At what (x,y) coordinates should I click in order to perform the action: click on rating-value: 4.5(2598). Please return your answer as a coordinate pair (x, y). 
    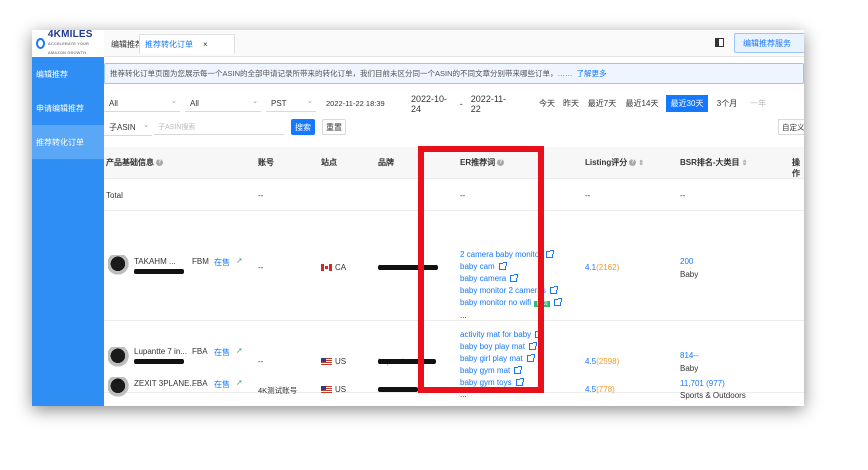
    Looking at the image, I should click on (602, 361).